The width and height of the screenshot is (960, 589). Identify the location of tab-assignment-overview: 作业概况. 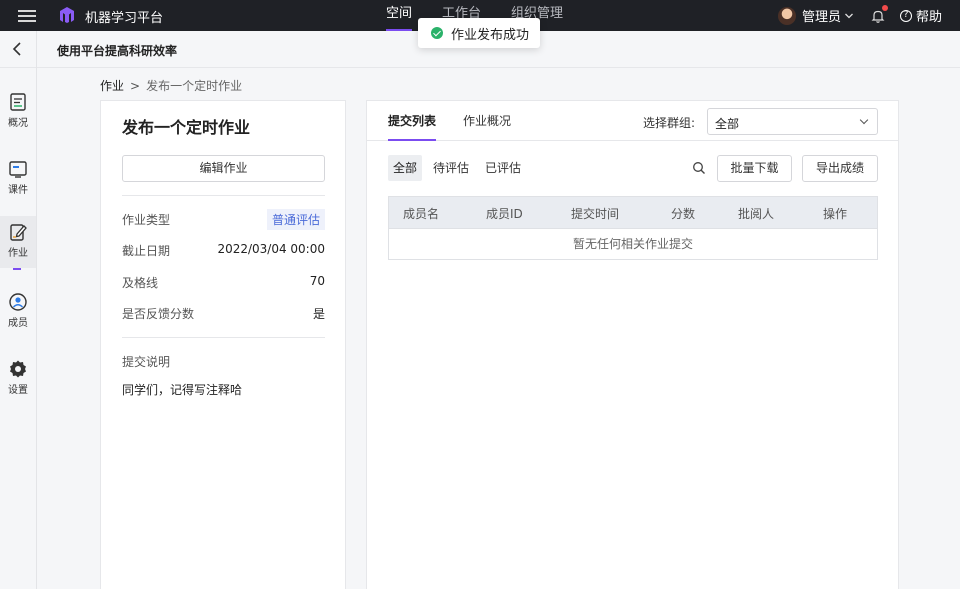
(487, 126).